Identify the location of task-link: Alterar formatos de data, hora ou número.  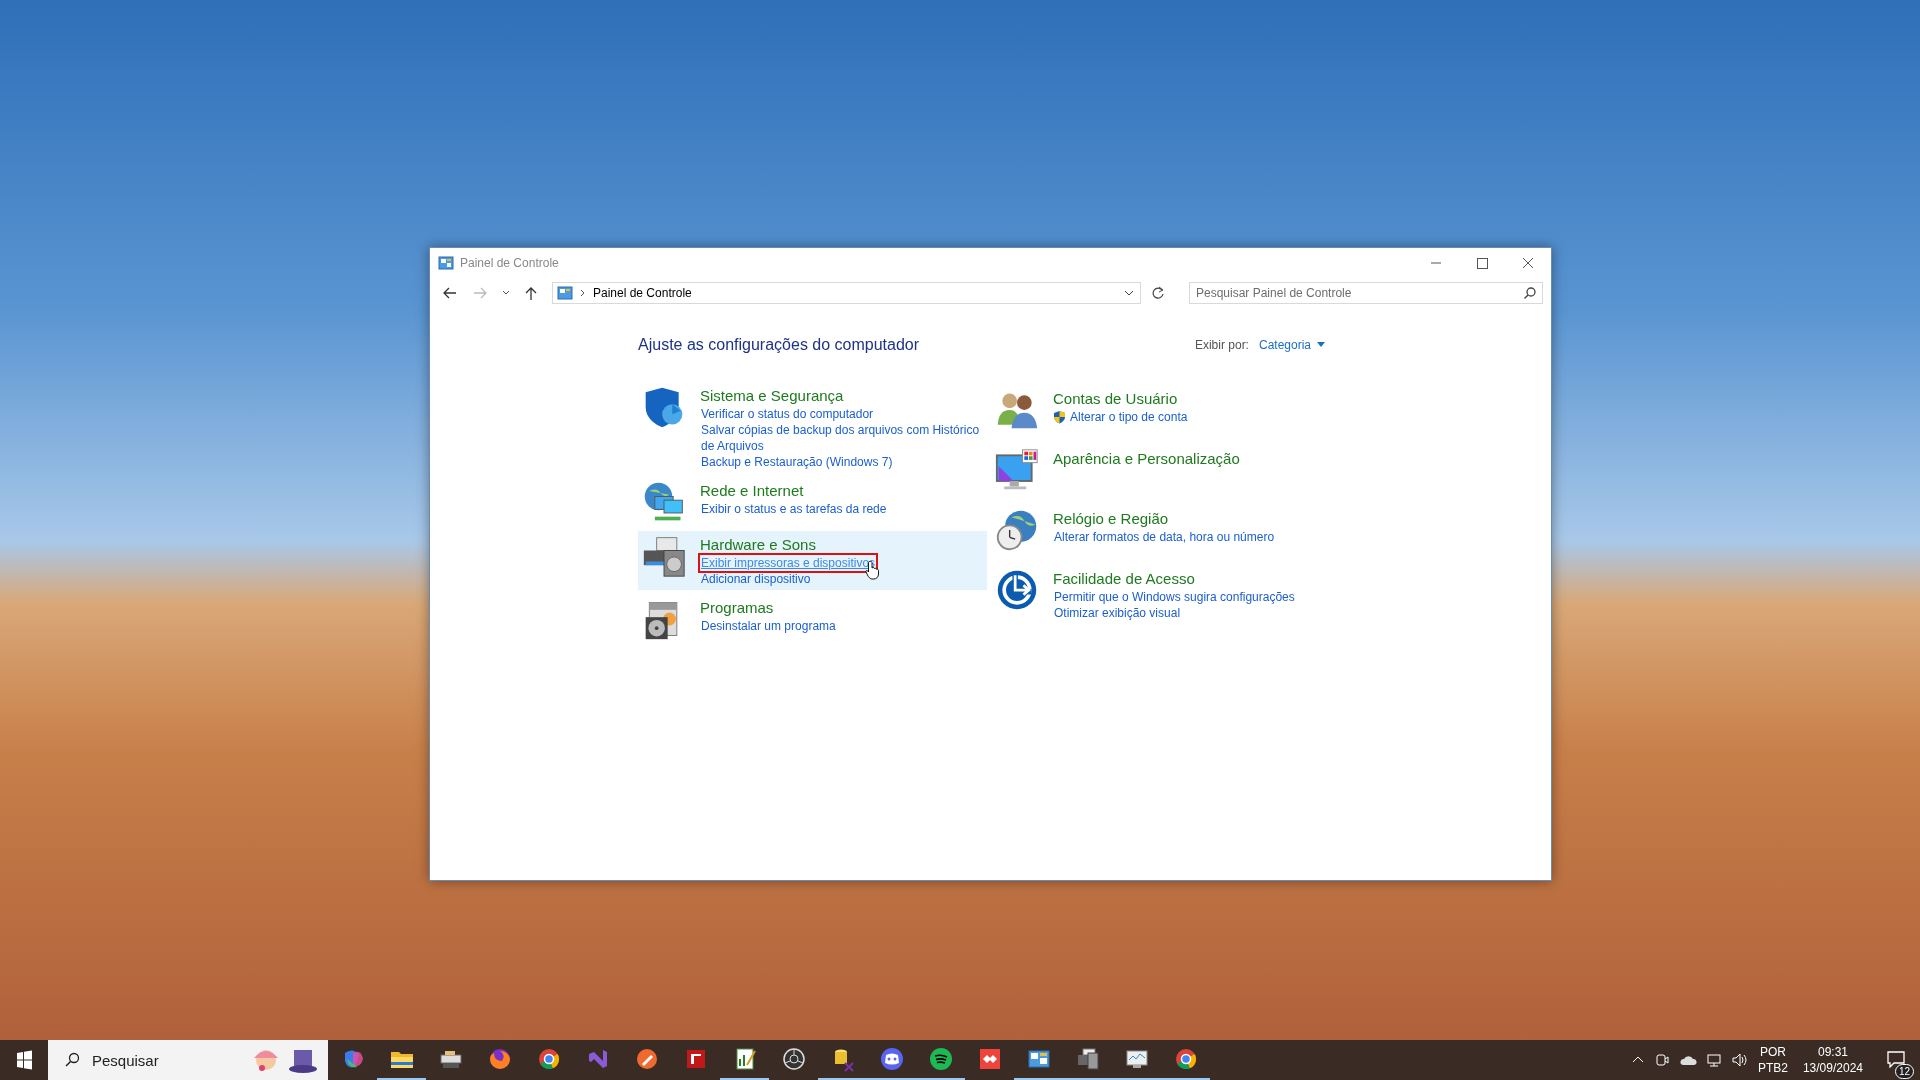
(1164, 537).